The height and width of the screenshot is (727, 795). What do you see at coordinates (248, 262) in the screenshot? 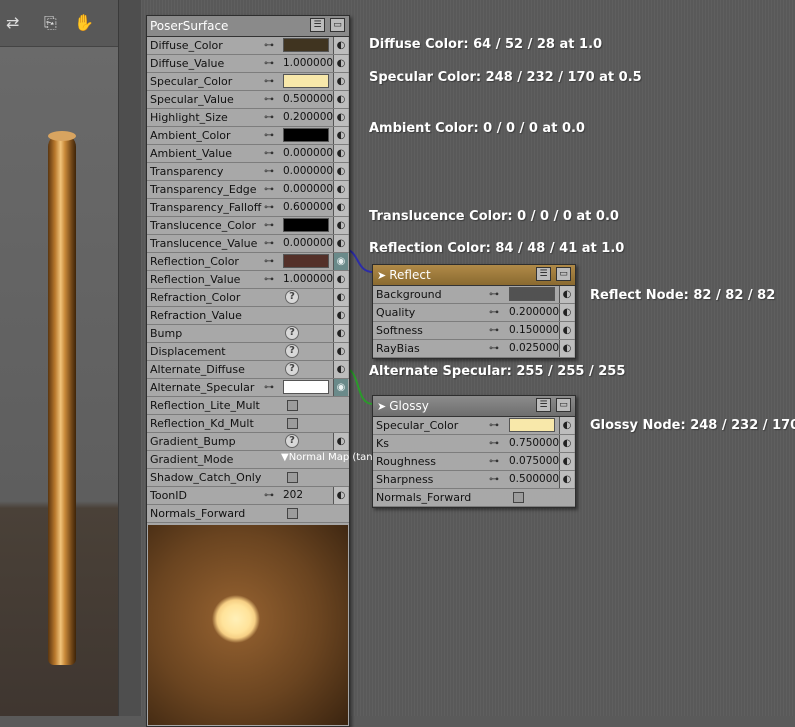
I see `node-row: Reflection_Color ⊶ ◉` at bounding box center [248, 262].